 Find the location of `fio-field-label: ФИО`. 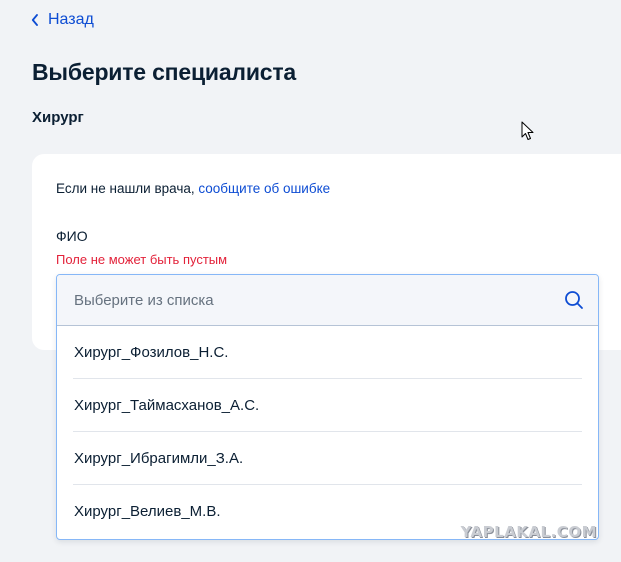

fio-field-label: ФИО is located at coordinates (72, 236).